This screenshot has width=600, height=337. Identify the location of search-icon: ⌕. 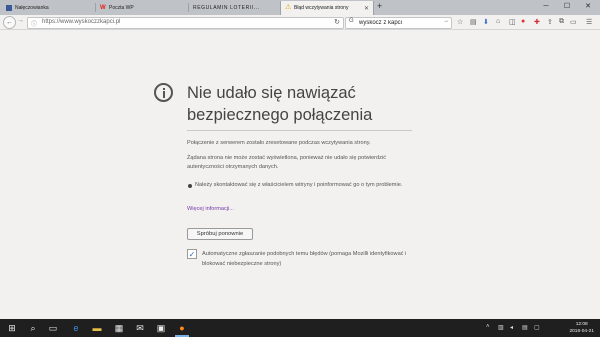
(33, 328).